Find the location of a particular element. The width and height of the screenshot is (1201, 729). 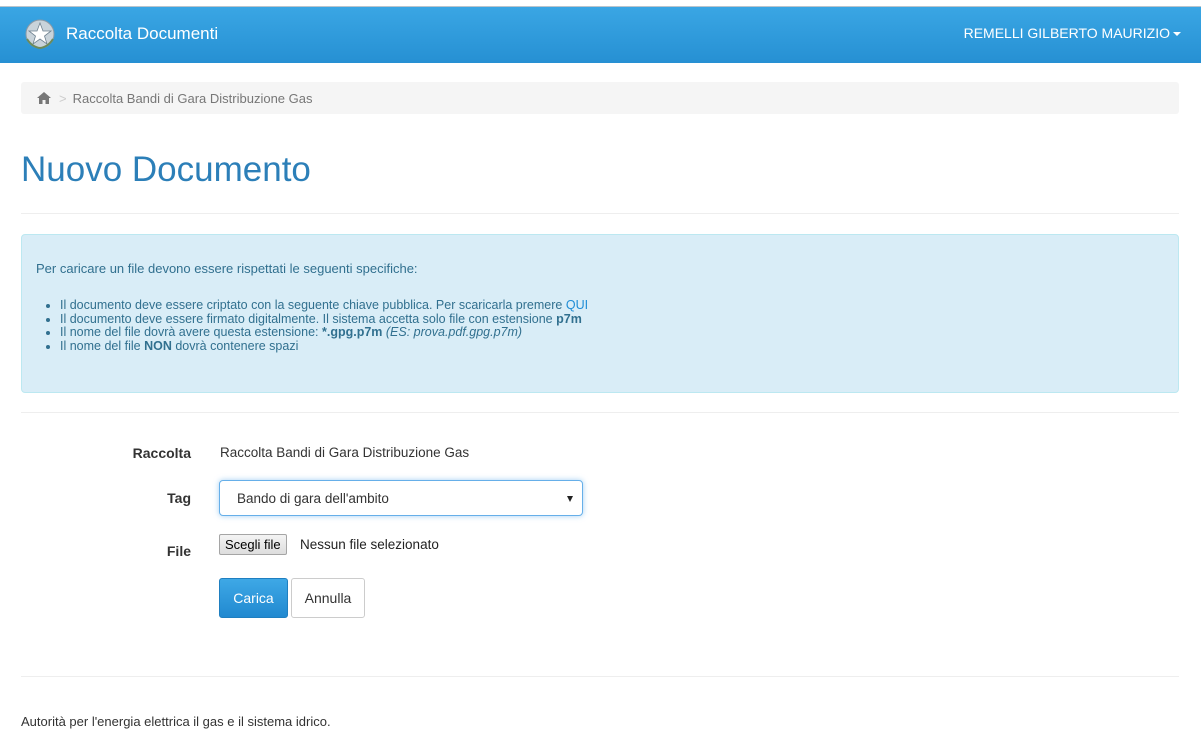

tag-label: Tag is located at coordinates (179, 498).